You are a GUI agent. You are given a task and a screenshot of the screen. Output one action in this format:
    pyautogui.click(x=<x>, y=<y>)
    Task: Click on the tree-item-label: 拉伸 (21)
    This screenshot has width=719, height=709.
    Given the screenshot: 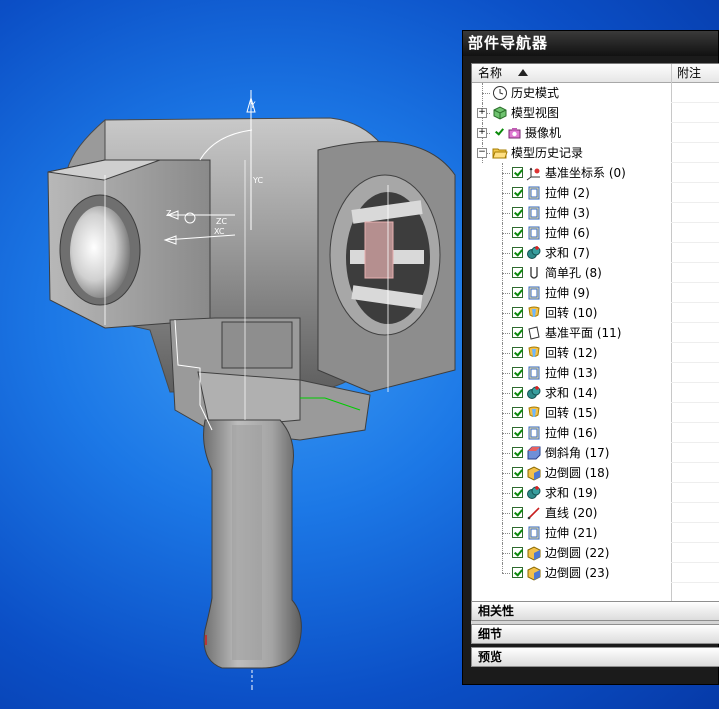 What is the action you would take?
    pyautogui.click(x=571, y=533)
    